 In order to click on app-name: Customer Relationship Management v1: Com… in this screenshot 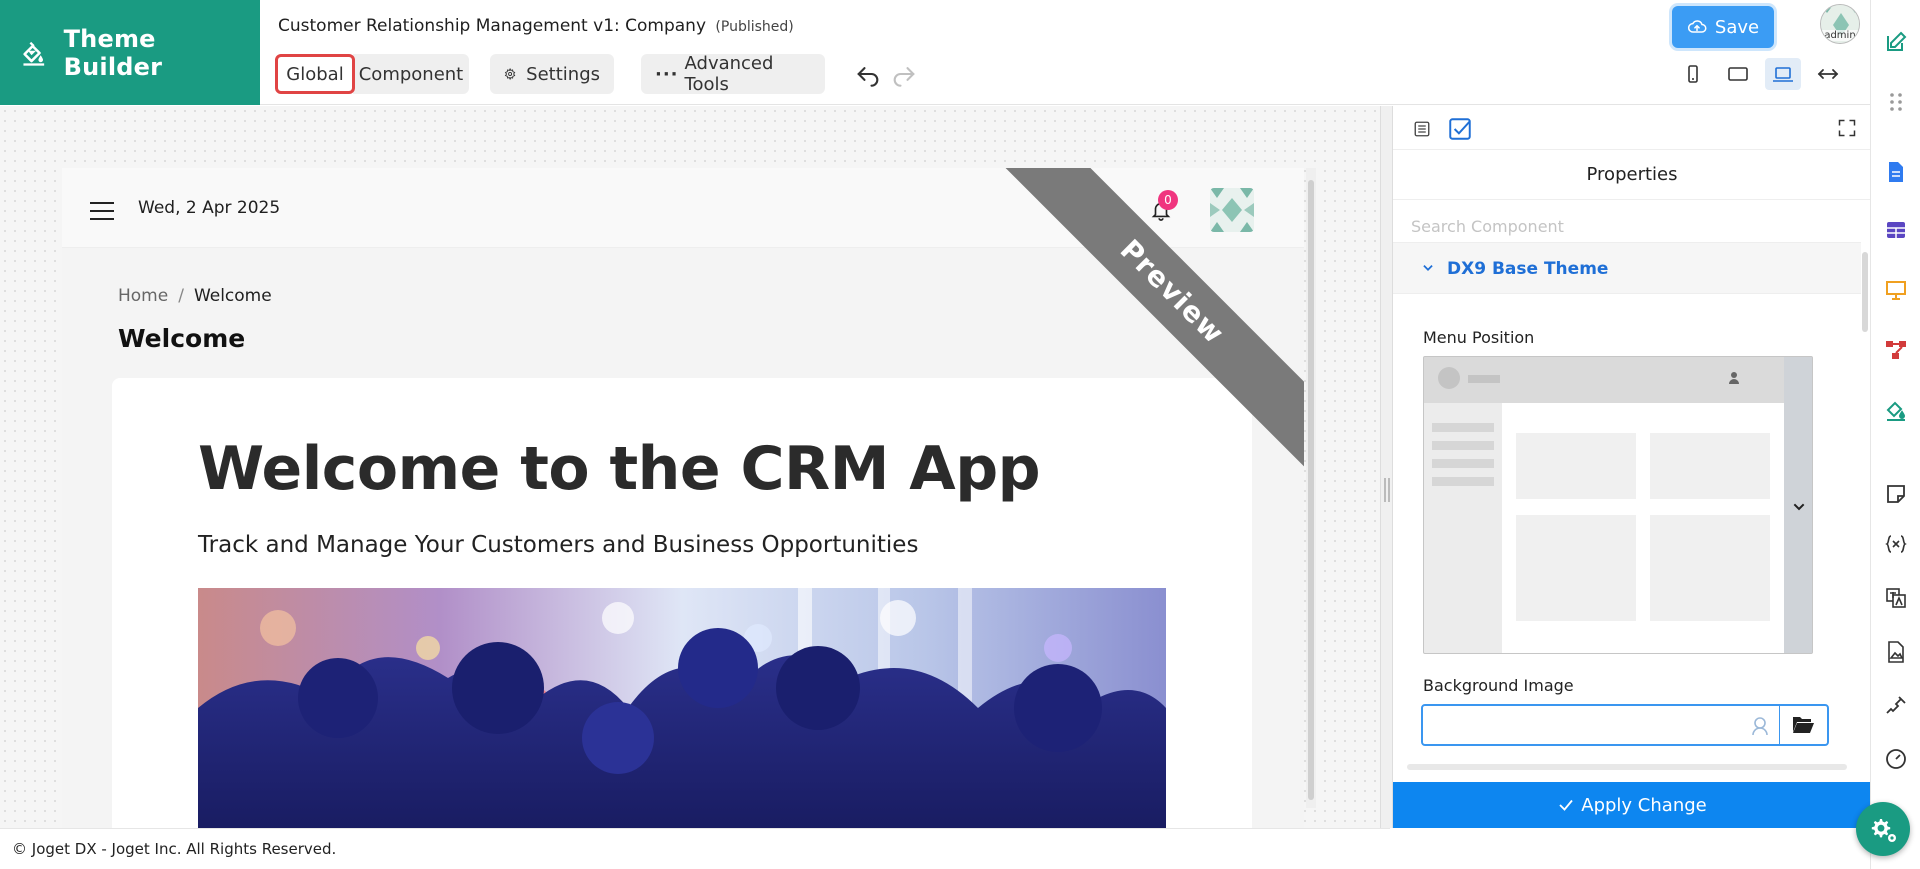, I will do `click(492, 26)`.